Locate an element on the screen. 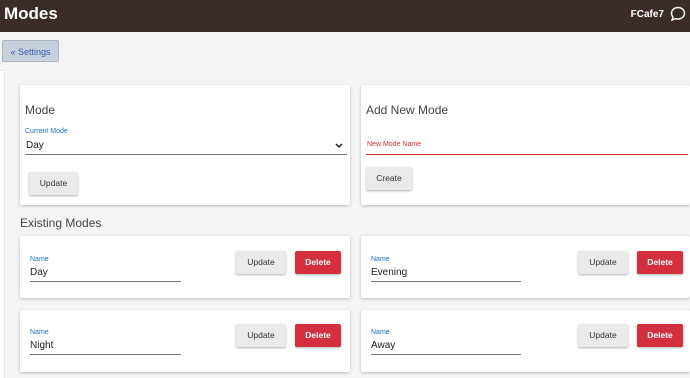 This screenshot has height=378, width=690. current-mode-select: Day is located at coordinates (35, 145).